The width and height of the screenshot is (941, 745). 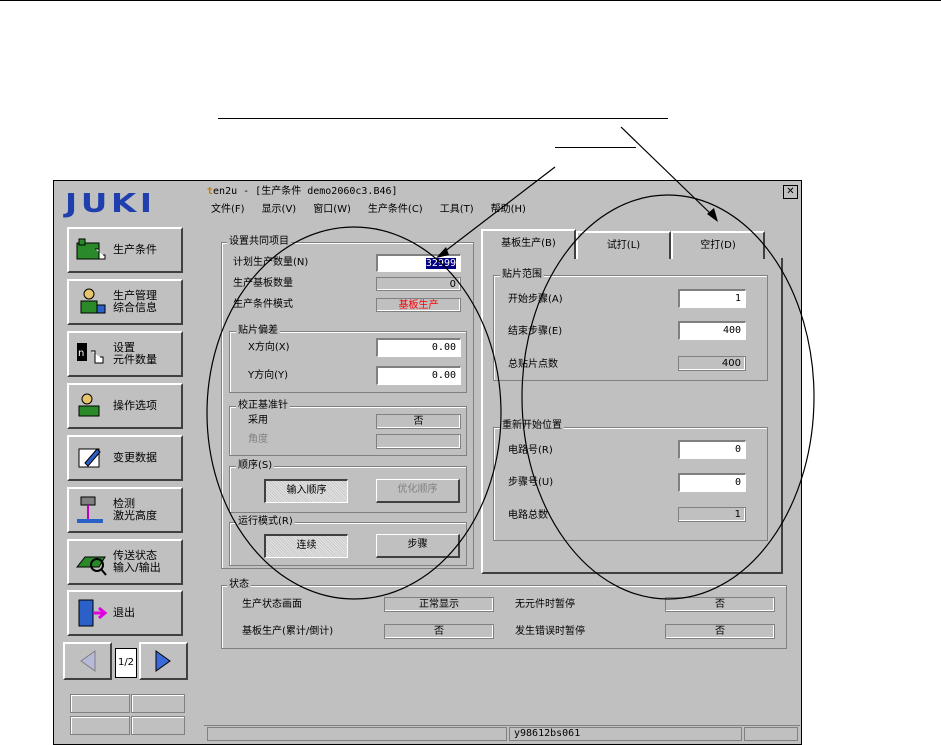 What do you see at coordinates (470, 0) in the screenshot?
I see `top-rule` at bounding box center [470, 0].